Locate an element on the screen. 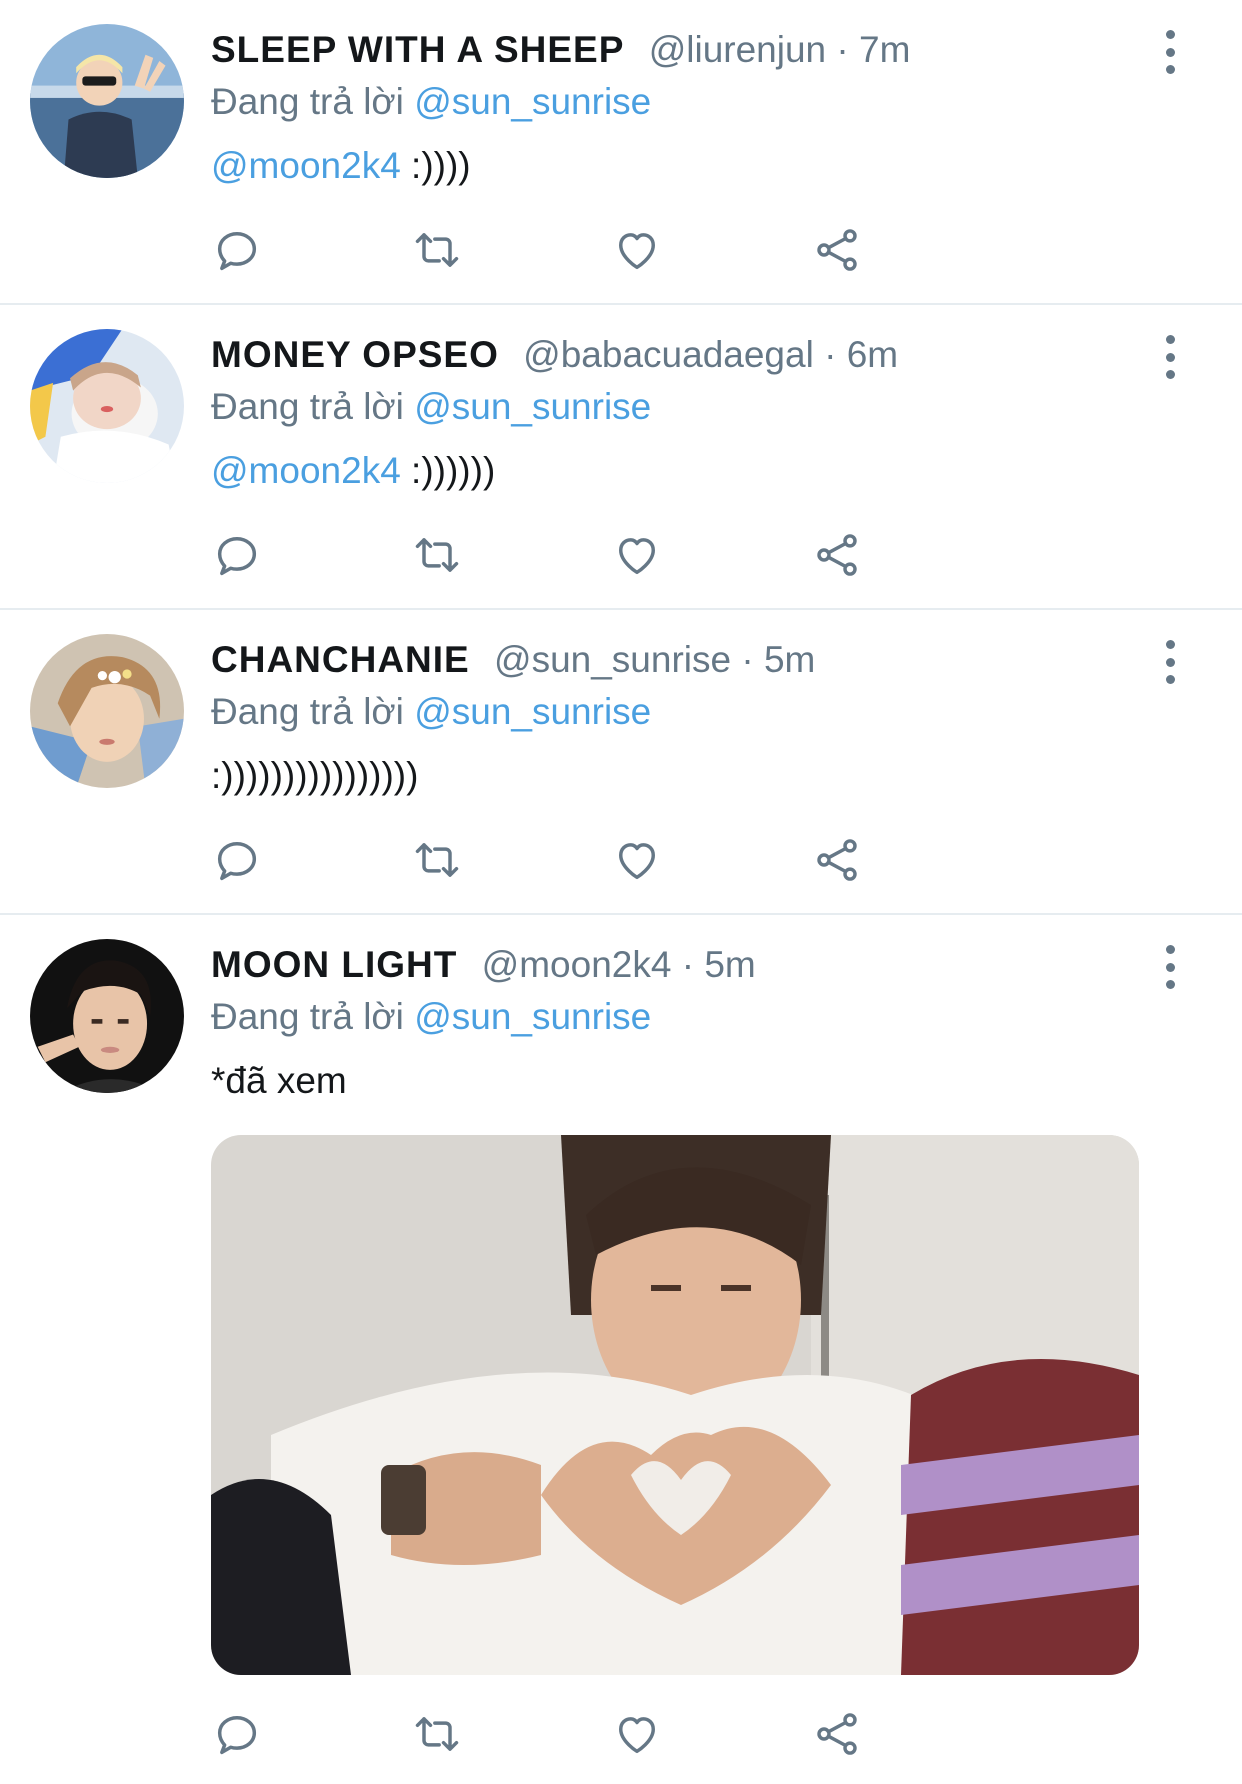 This screenshot has width=1242, height=1784. display-name: MOON LIGHT is located at coordinates (334, 964).